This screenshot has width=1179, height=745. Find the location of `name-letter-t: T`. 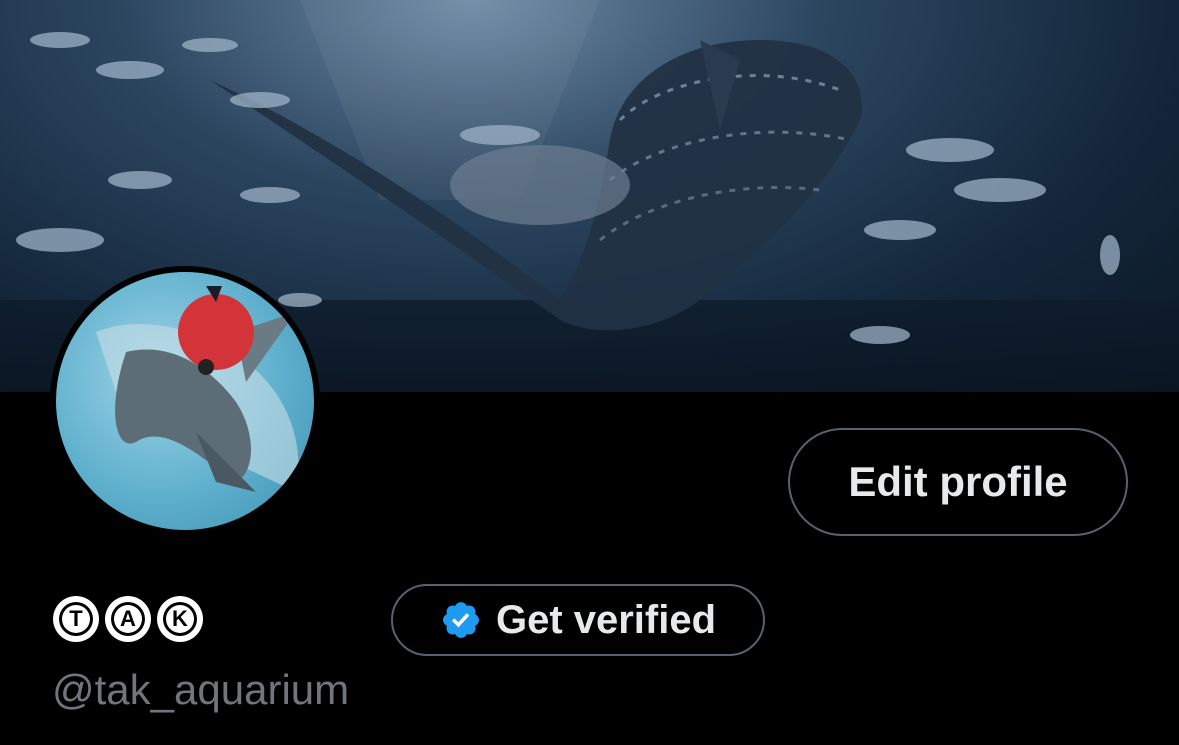

name-letter-t: T is located at coordinates (76, 619).